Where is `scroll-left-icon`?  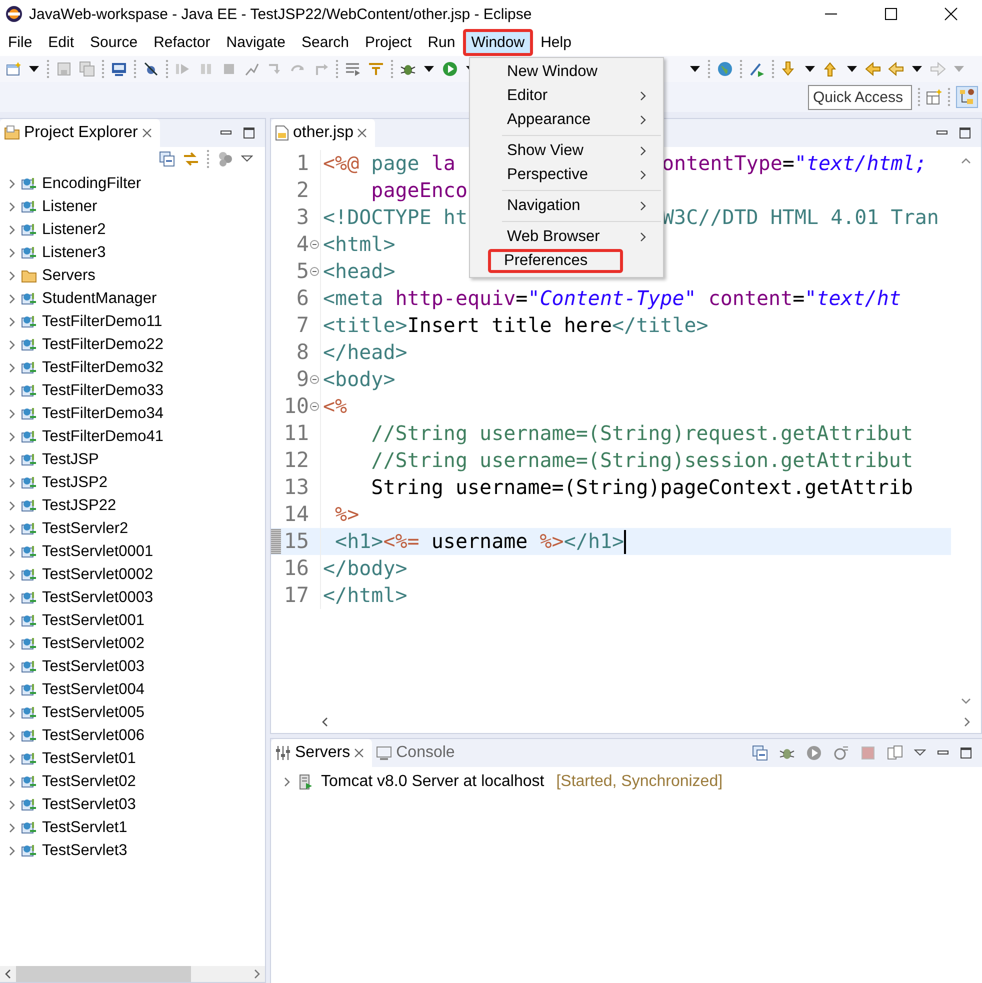
scroll-left-icon is located at coordinates (325, 722).